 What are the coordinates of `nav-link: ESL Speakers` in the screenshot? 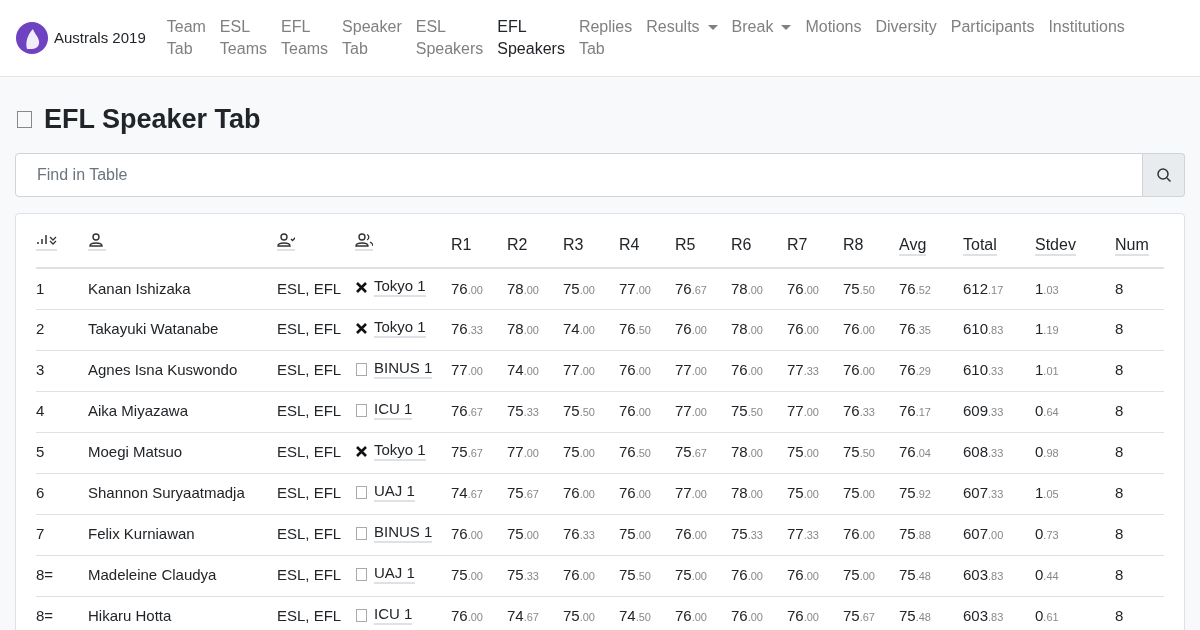 It's located at (449, 38).